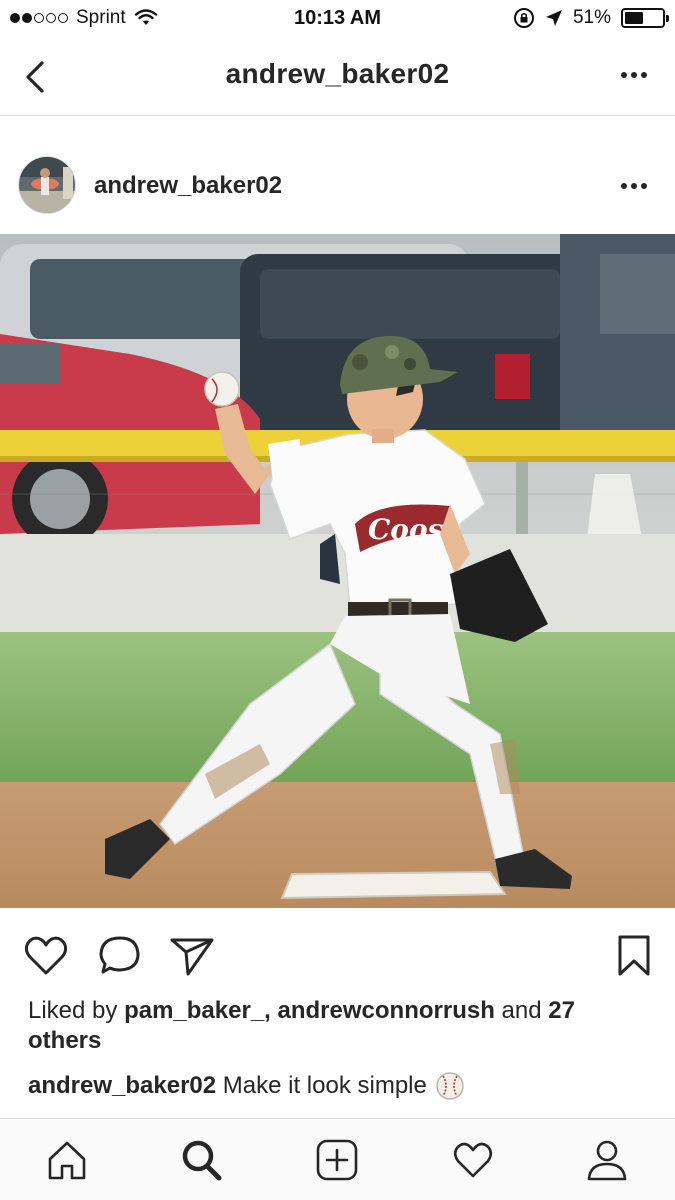 The width and height of the screenshot is (675, 1200). Describe the element at coordinates (197, 1010) in the screenshot. I see `liker-link-1: pam_baker_,` at that location.